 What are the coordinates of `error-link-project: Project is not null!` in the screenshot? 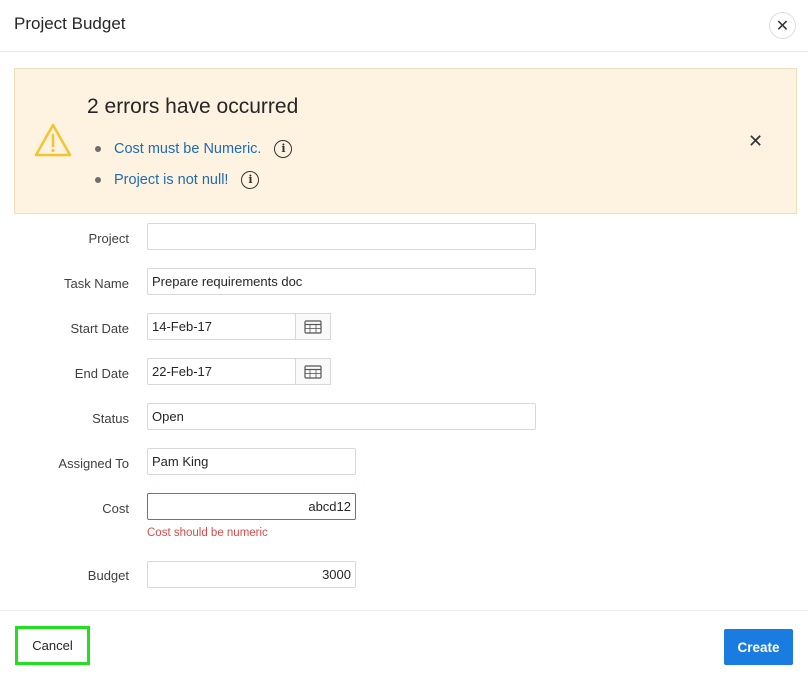 It's located at (171, 180).